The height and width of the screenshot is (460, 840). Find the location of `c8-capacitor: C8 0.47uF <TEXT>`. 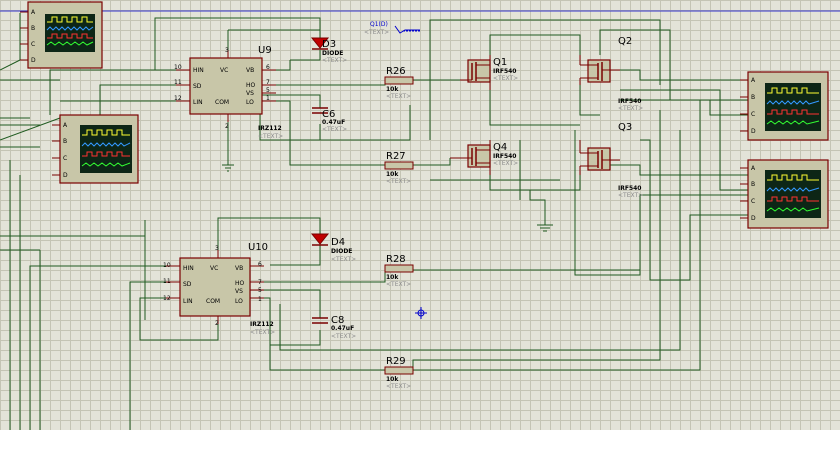

c8-capacitor: C8 0.47uF <TEXT> is located at coordinates (334, 327).